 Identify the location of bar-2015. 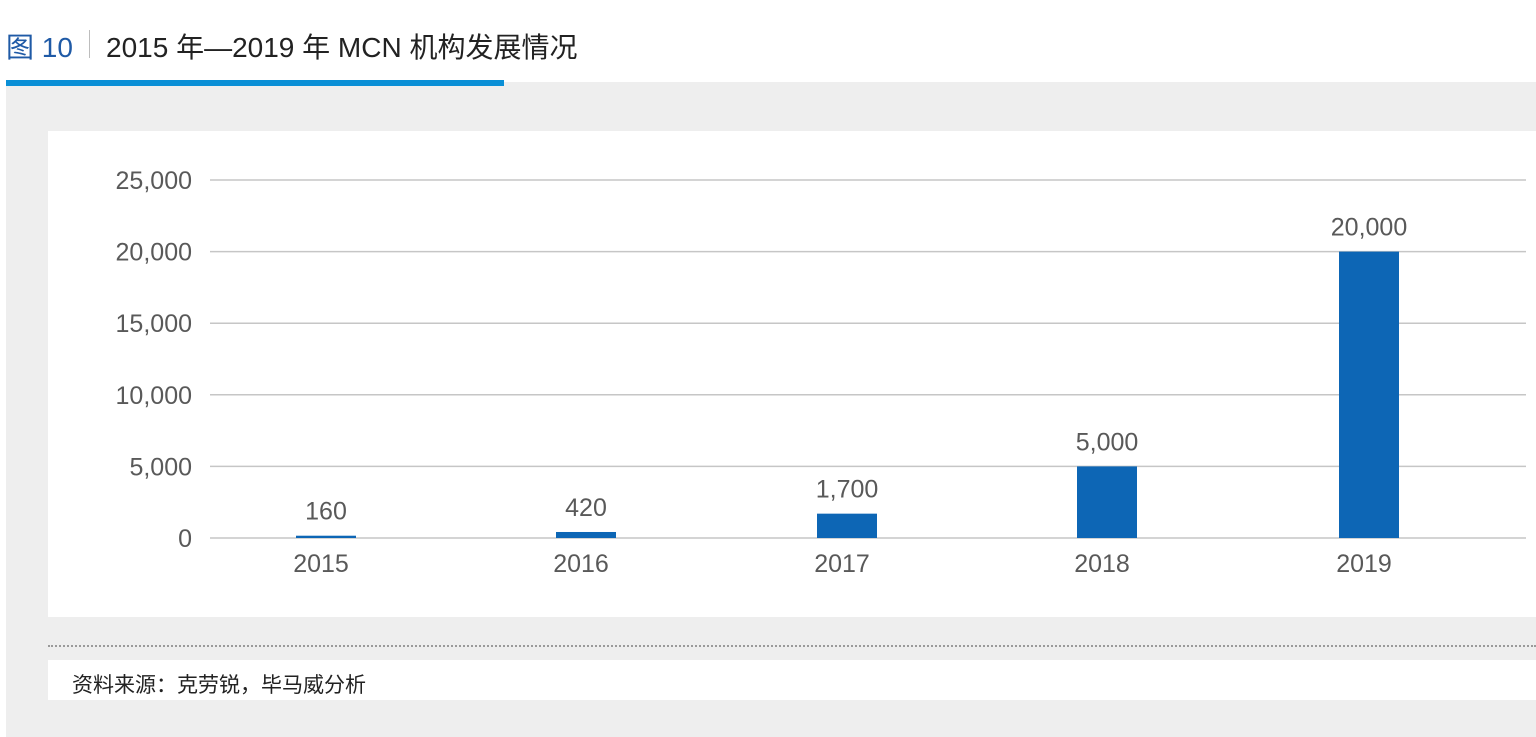
(326, 536).